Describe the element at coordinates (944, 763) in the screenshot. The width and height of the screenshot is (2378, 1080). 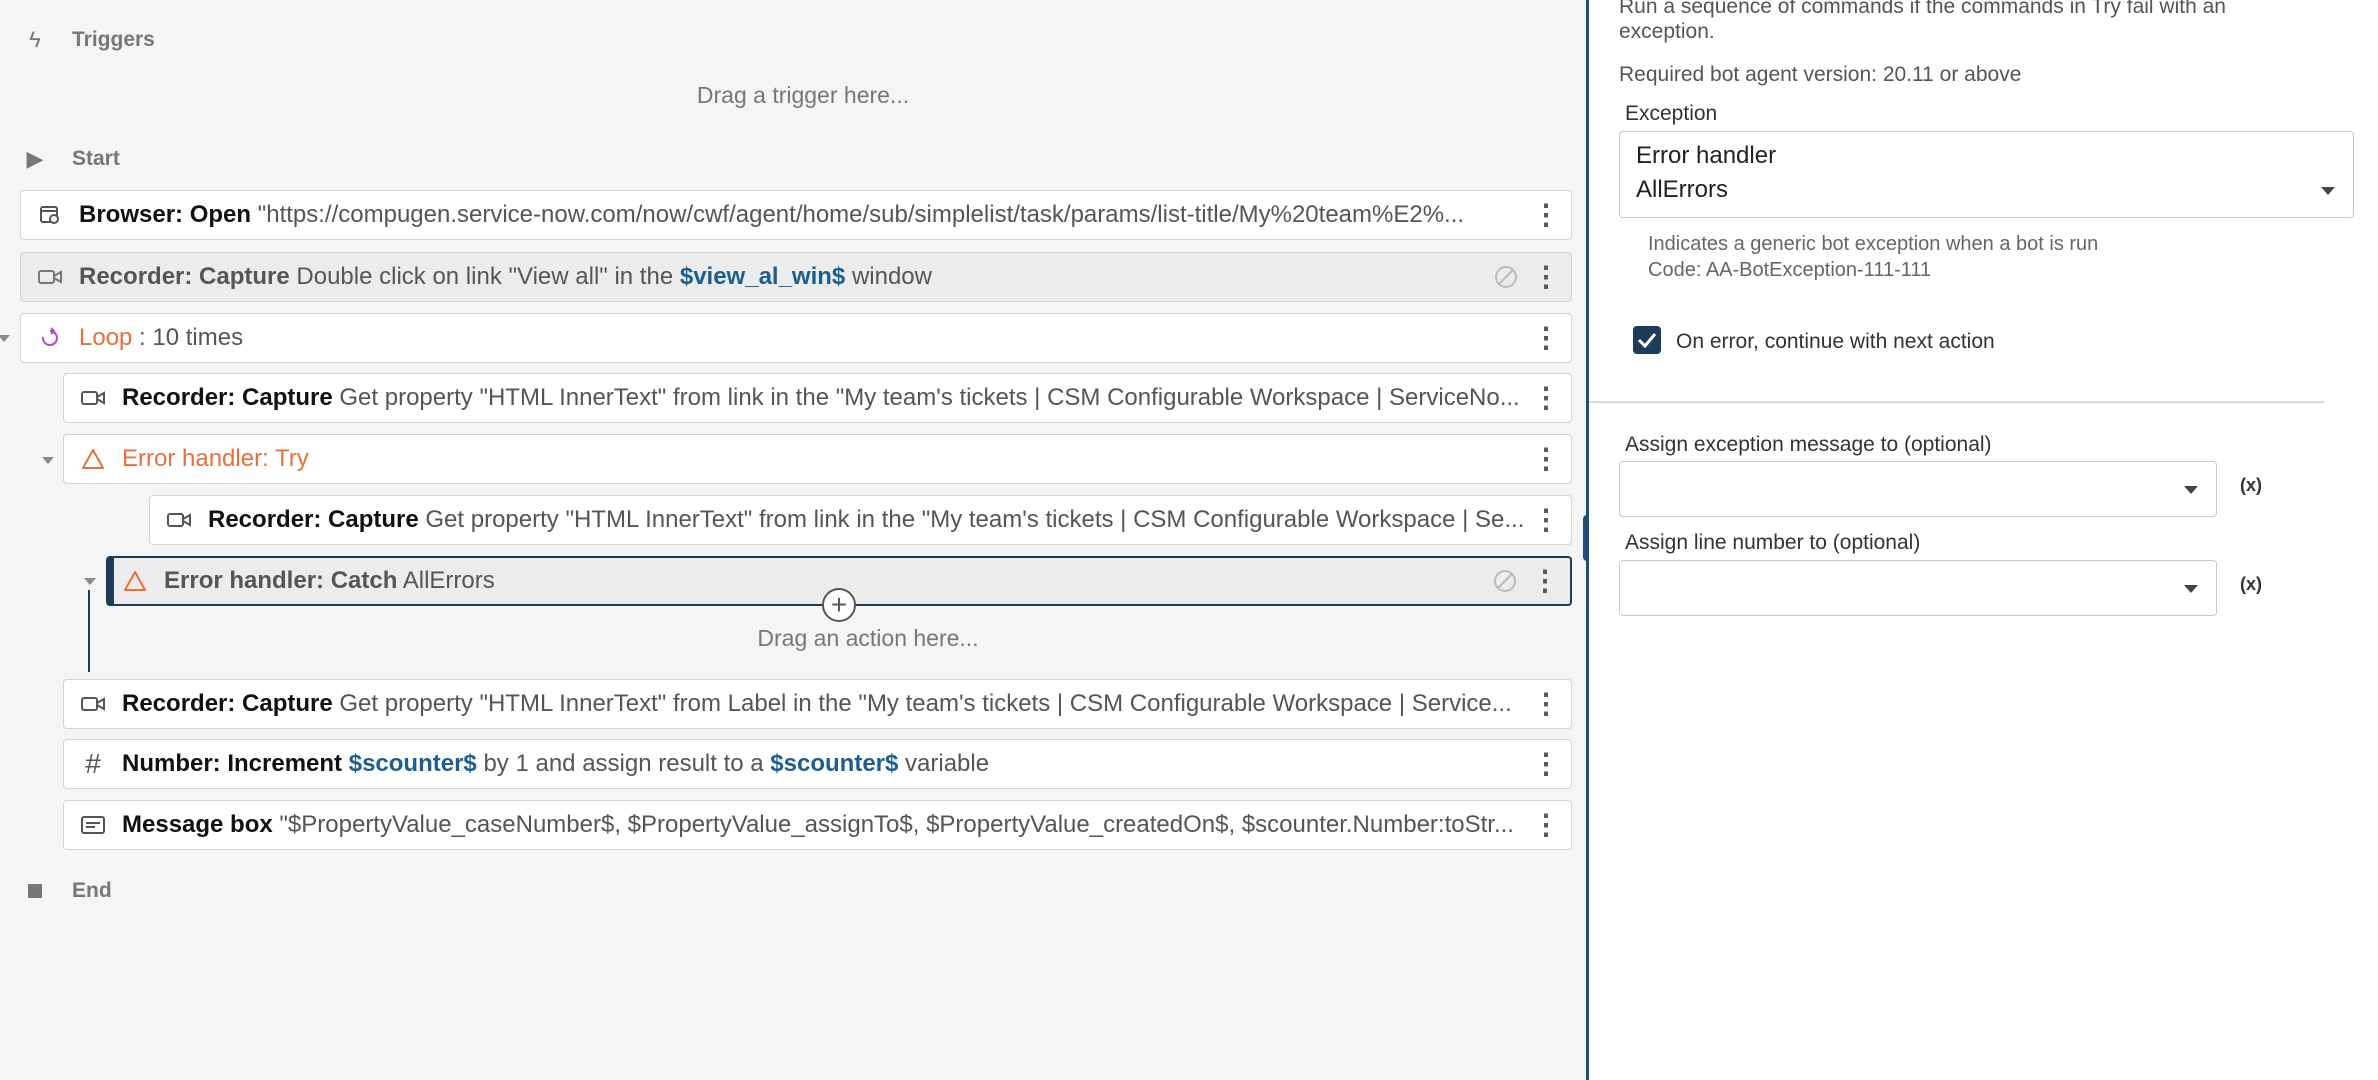
I see `action-detail: variable` at that location.